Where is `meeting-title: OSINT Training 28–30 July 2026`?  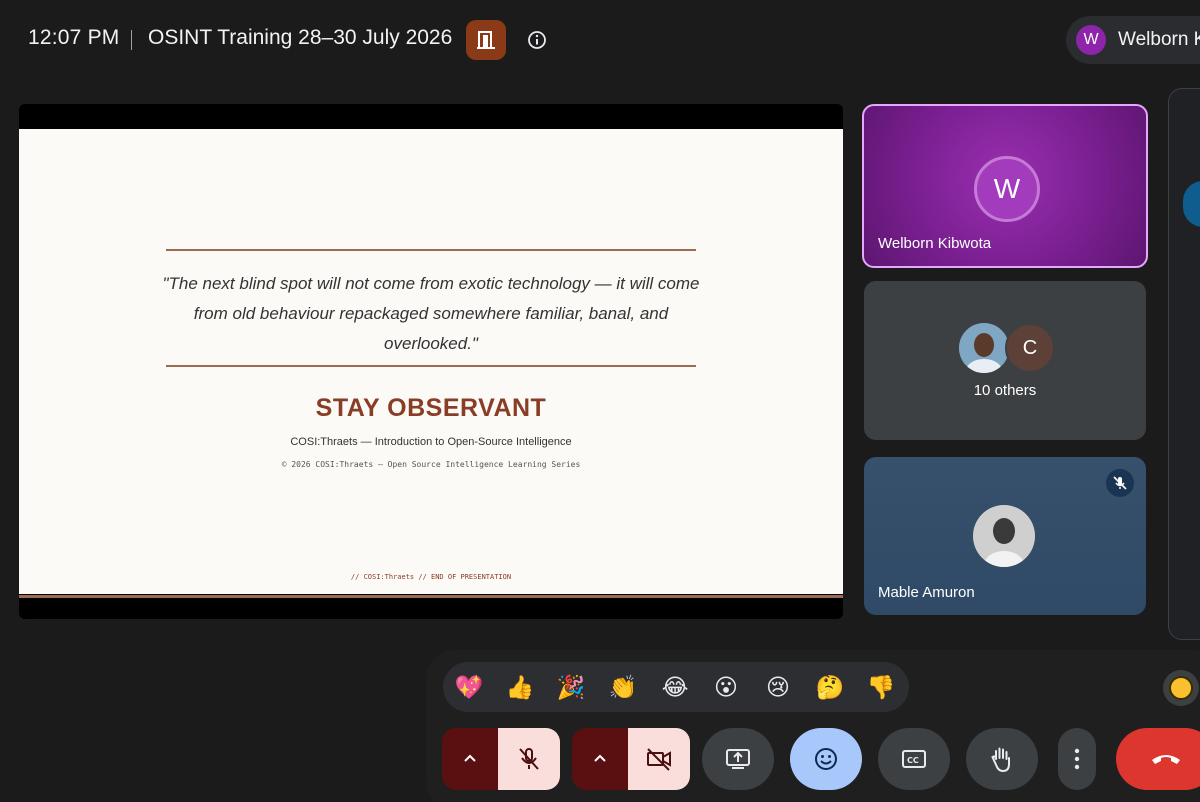 meeting-title: OSINT Training 28–30 July 2026 is located at coordinates (300, 37).